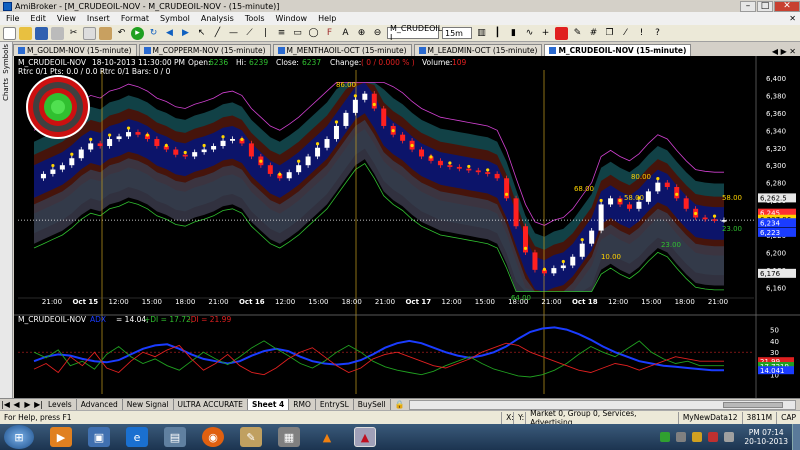 This screenshot has width=800, height=450. Describe the element at coordinates (729, 437) in the screenshot. I see `tray-volume-icon` at that location.